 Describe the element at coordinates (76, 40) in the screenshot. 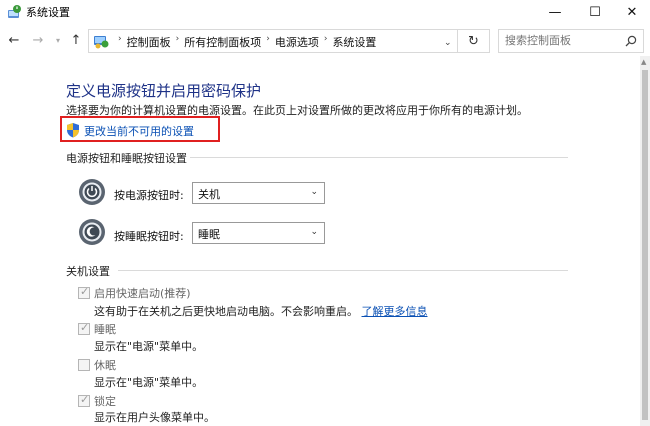

I see `up-button: ↑` at that location.